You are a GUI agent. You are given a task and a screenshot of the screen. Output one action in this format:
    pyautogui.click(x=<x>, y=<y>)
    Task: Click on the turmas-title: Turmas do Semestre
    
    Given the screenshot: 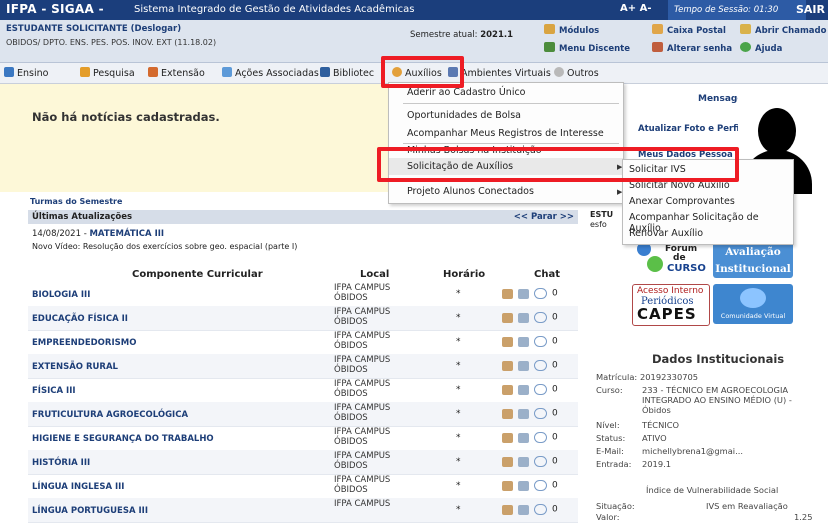 What is the action you would take?
    pyautogui.click(x=76, y=201)
    